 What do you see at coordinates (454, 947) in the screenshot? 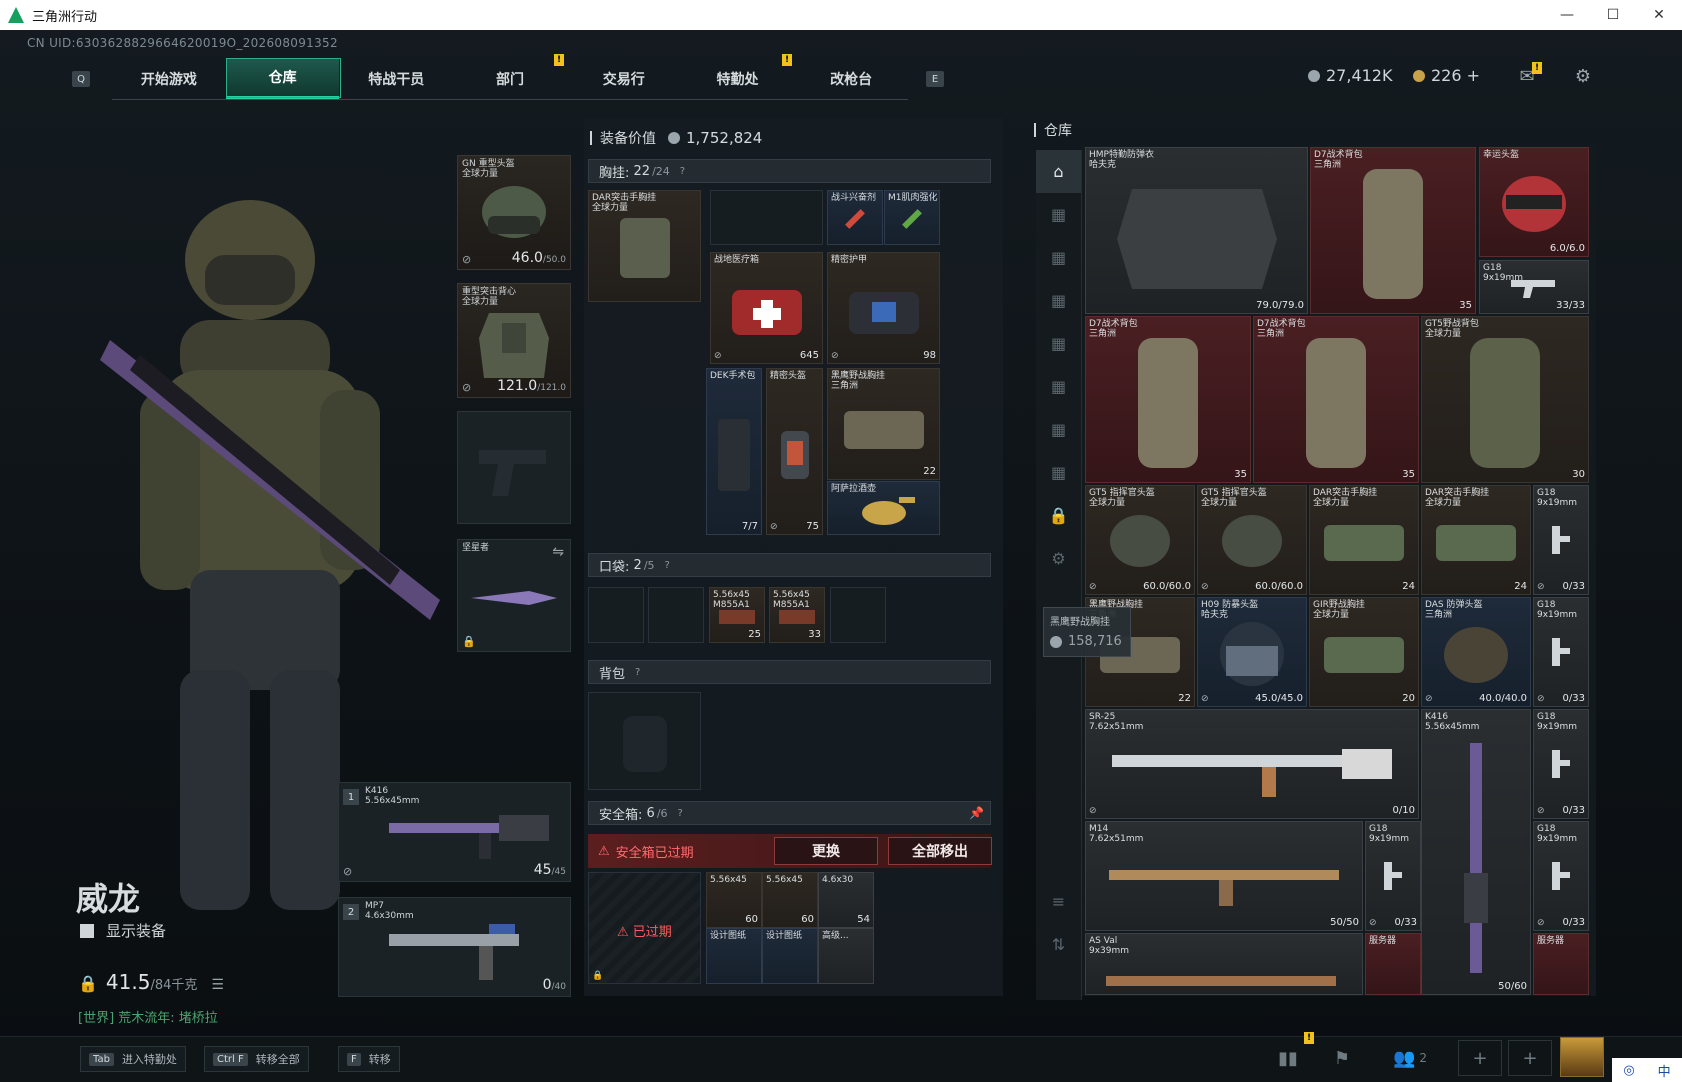
I see `secondary-weapon-slot: 2 MP7 4.6x30mm 0/40` at bounding box center [454, 947].